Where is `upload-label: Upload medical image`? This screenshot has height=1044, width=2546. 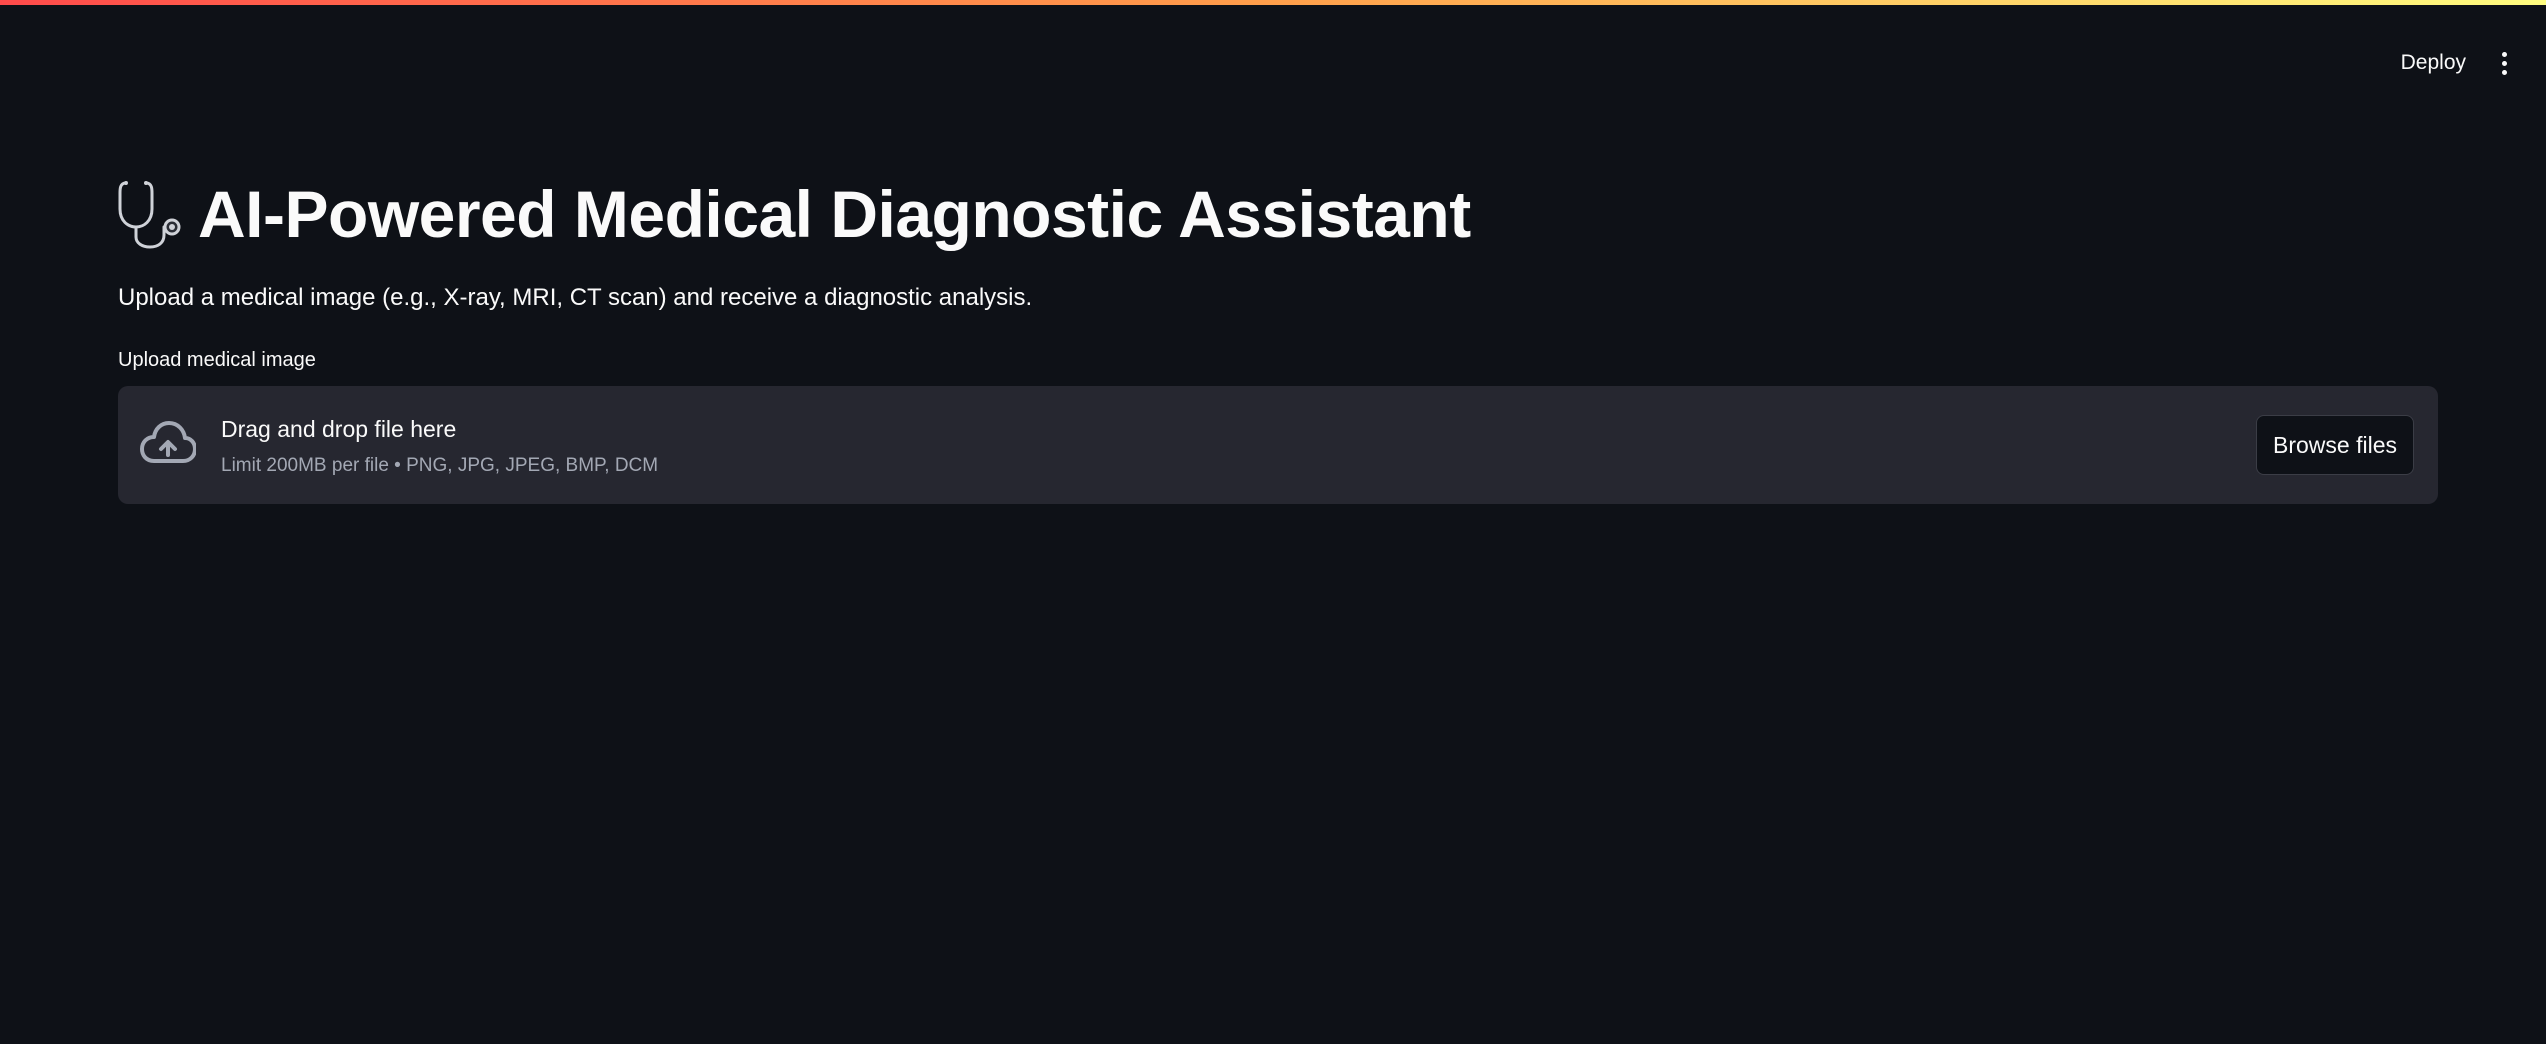 upload-label: Upload medical image is located at coordinates (217, 360).